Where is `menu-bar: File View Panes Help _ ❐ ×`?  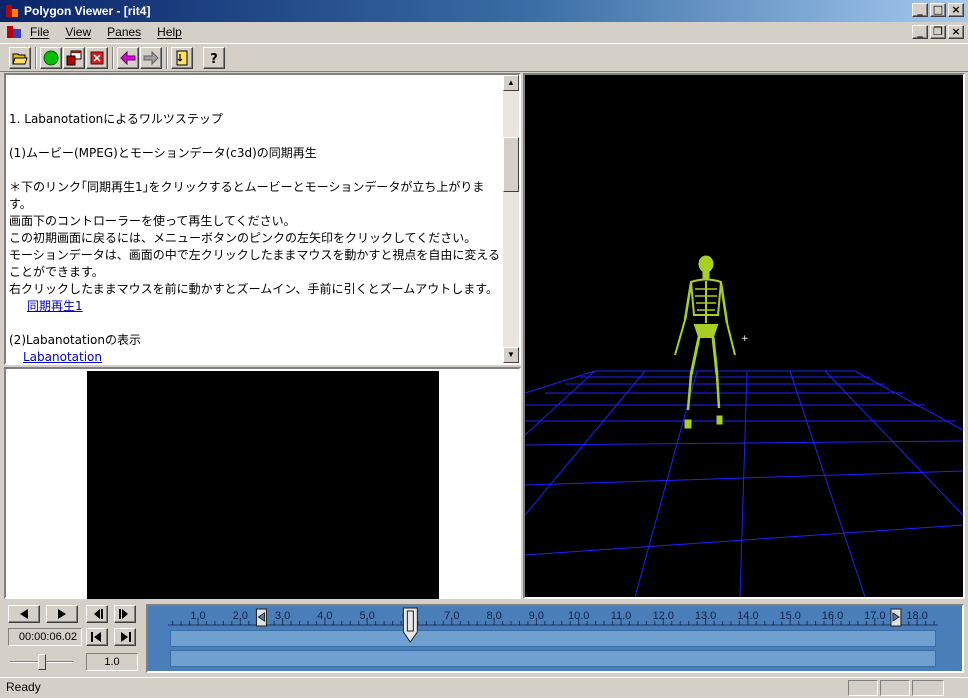 menu-bar: File View Panes Help _ ❐ × is located at coordinates (484, 32).